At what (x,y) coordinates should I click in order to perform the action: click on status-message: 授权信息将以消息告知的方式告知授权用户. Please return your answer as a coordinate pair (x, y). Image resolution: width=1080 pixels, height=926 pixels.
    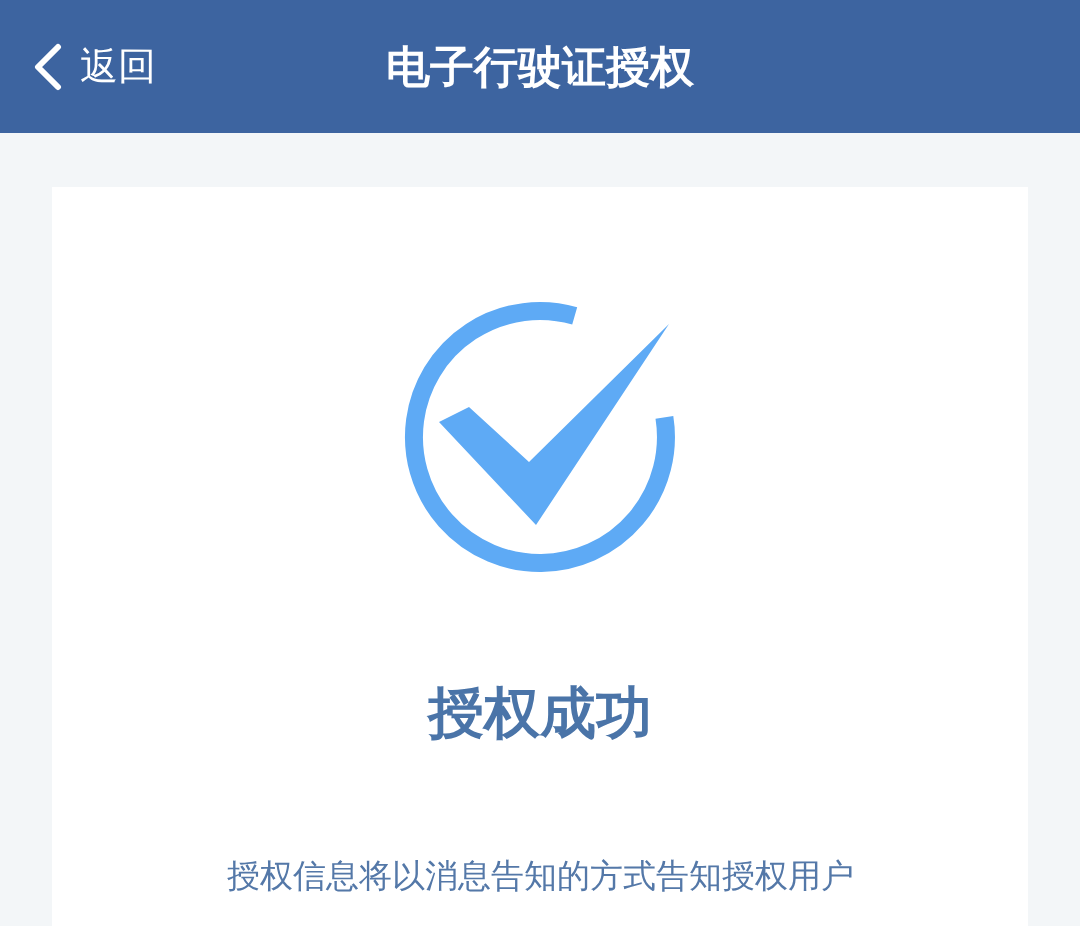
    Looking at the image, I should click on (540, 876).